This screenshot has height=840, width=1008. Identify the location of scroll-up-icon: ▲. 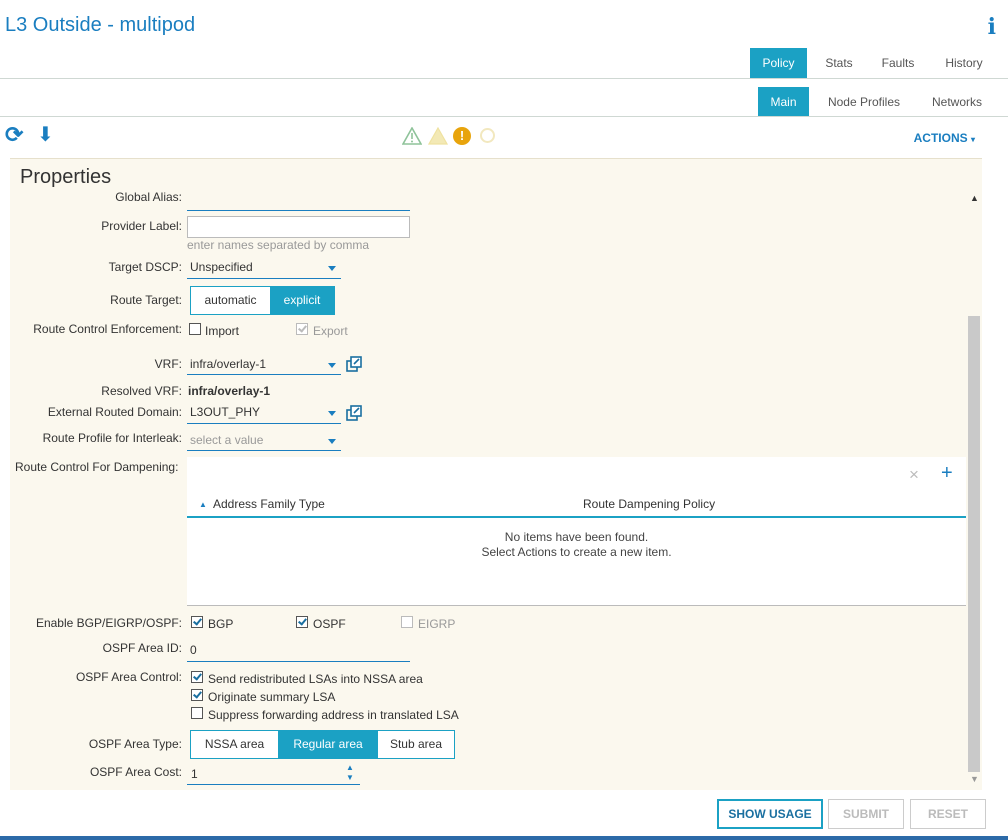
(974, 198).